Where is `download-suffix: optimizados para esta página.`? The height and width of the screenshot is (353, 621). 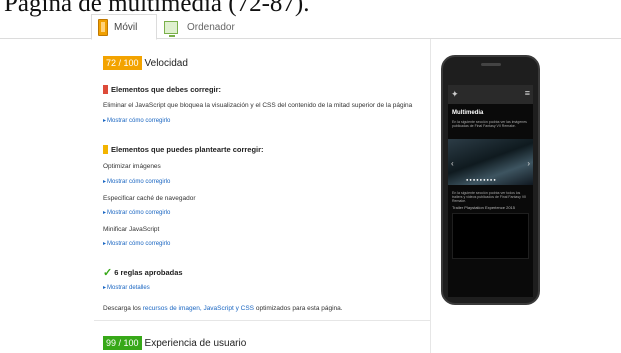
download-suffix: optimizados para esta página. is located at coordinates (299, 308).